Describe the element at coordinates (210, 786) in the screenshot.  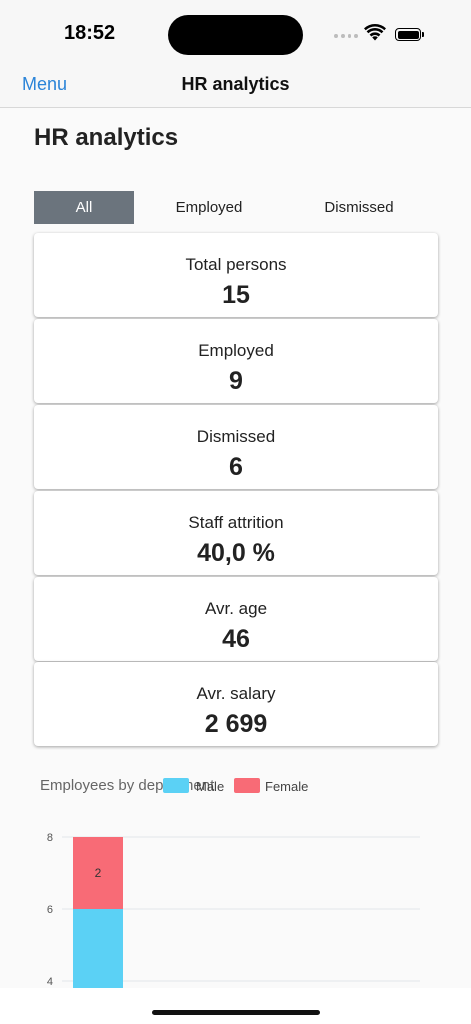
I see `legend-label-male: Male` at that location.